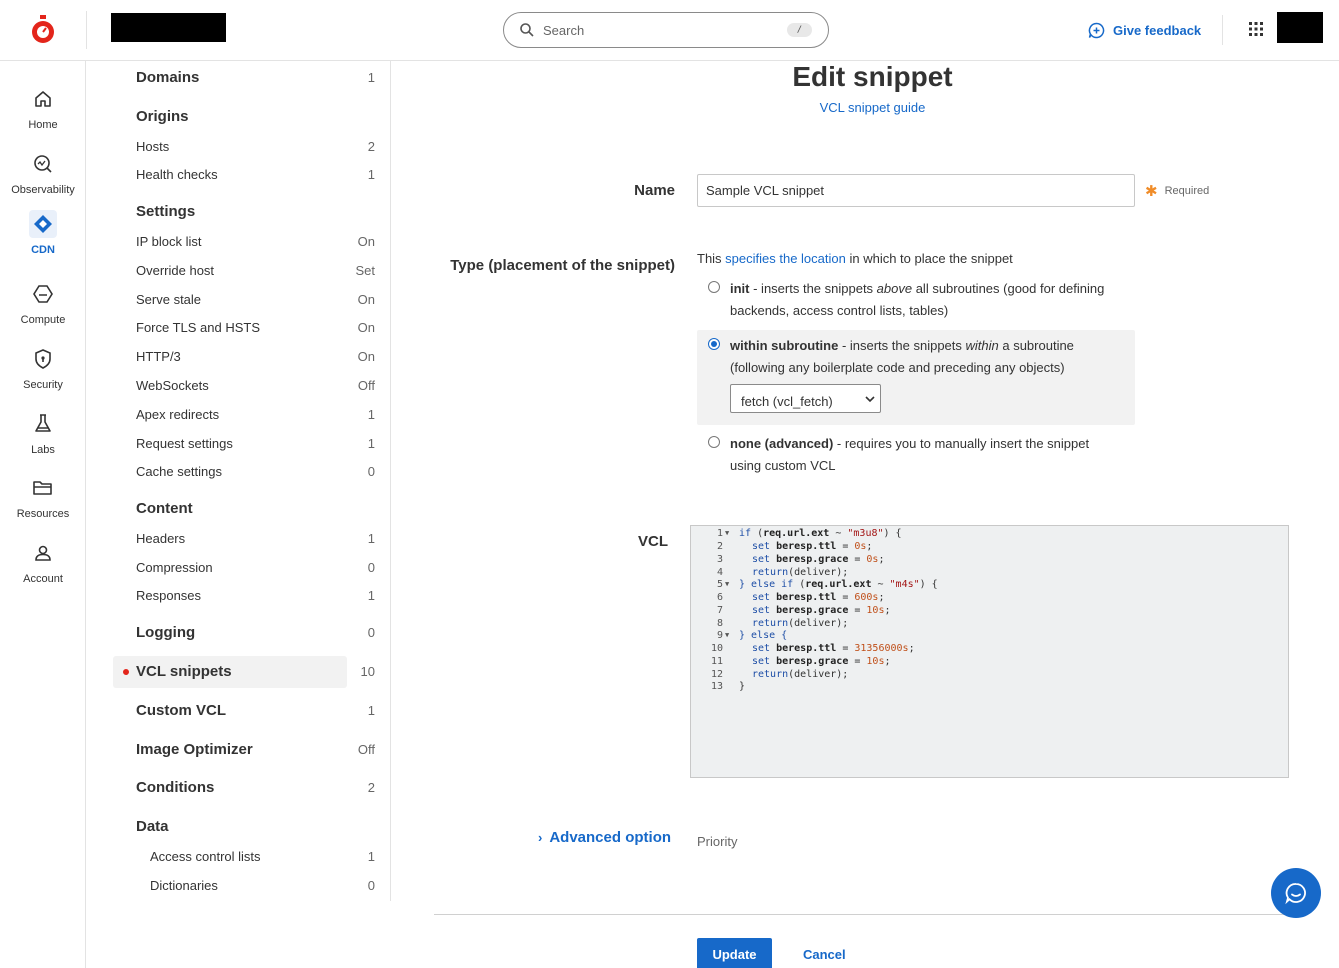  Describe the element at coordinates (255, 538) in the screenshot. I see `nav-headers: Headers 1` at that location.